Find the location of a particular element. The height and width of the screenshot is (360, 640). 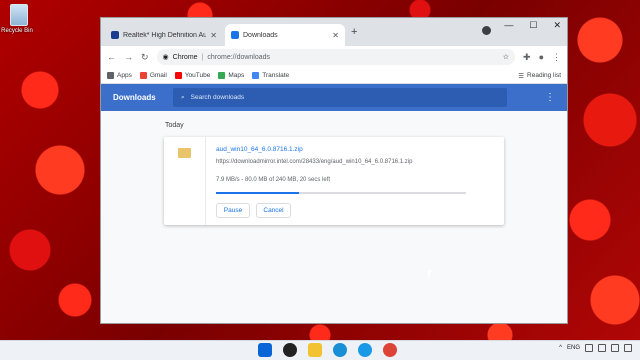

cancel-button: Cancel is located at coordinates (273, 210).